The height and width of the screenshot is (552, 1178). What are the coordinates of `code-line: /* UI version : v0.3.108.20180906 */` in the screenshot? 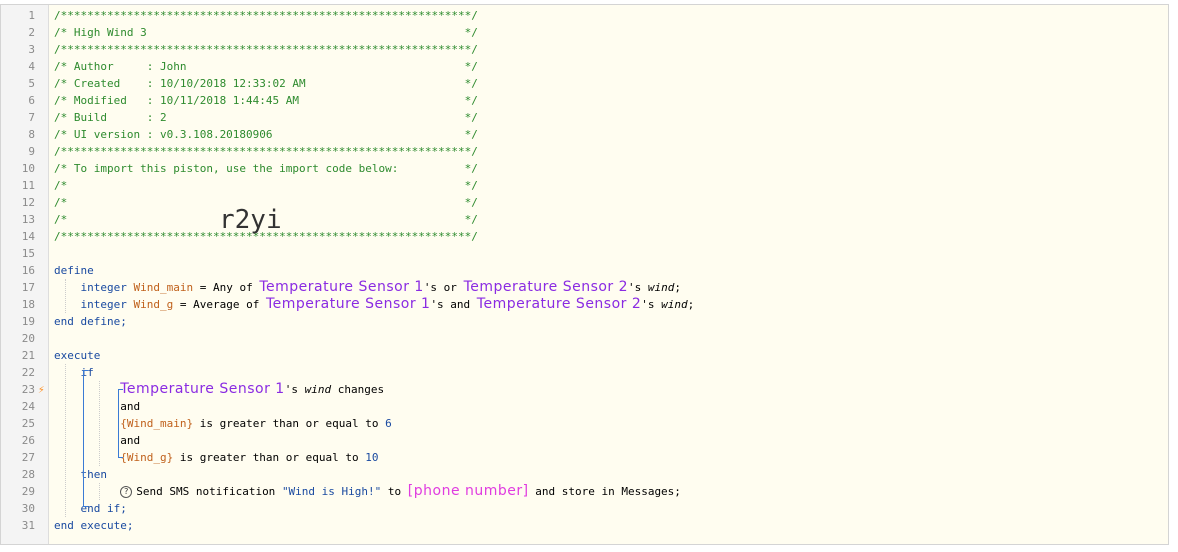 It's located at (266, 134).